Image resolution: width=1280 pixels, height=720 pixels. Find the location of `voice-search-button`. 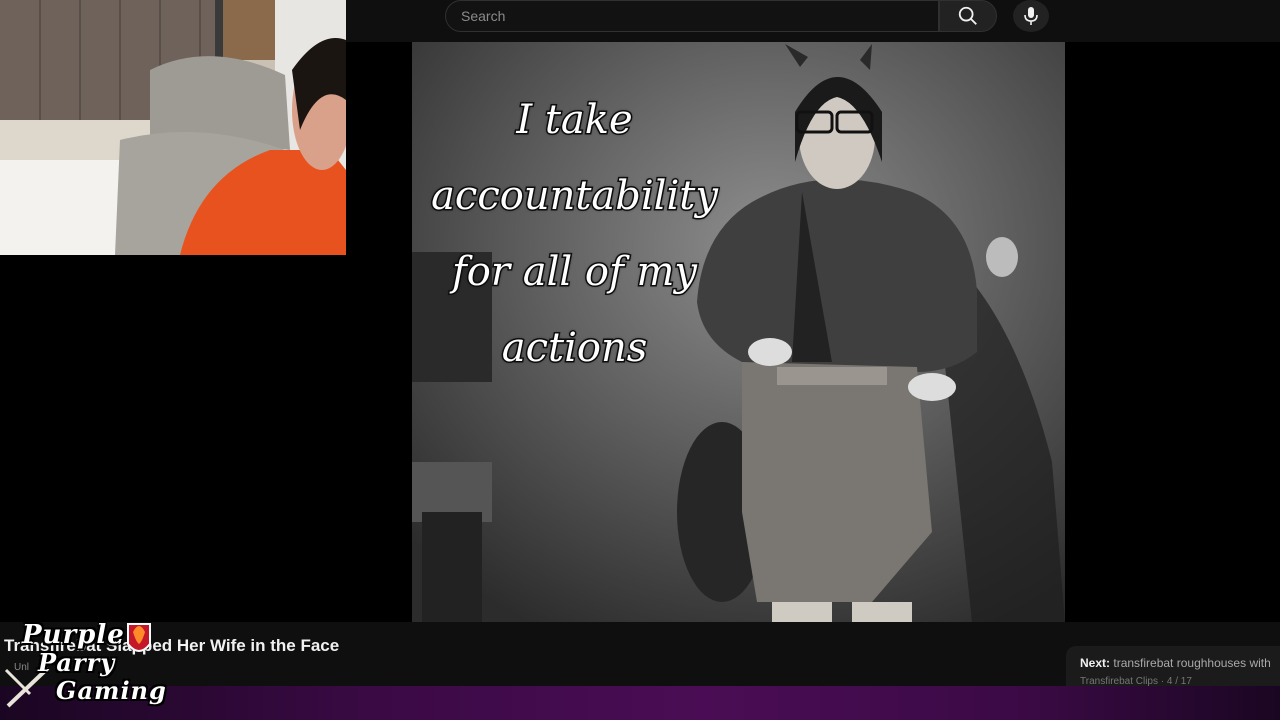

voice-search-button is located at coordinates (1031, 16).